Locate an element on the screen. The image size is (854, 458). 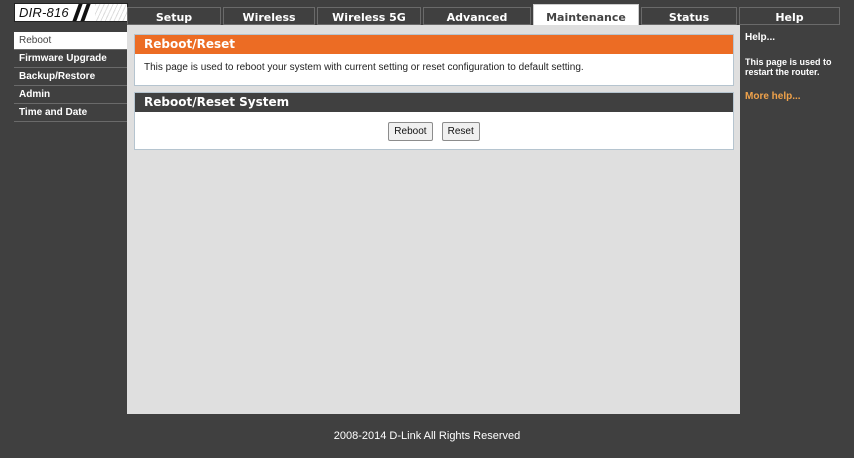
tab-wireless: Wireless is located at coordinates (269, 16).